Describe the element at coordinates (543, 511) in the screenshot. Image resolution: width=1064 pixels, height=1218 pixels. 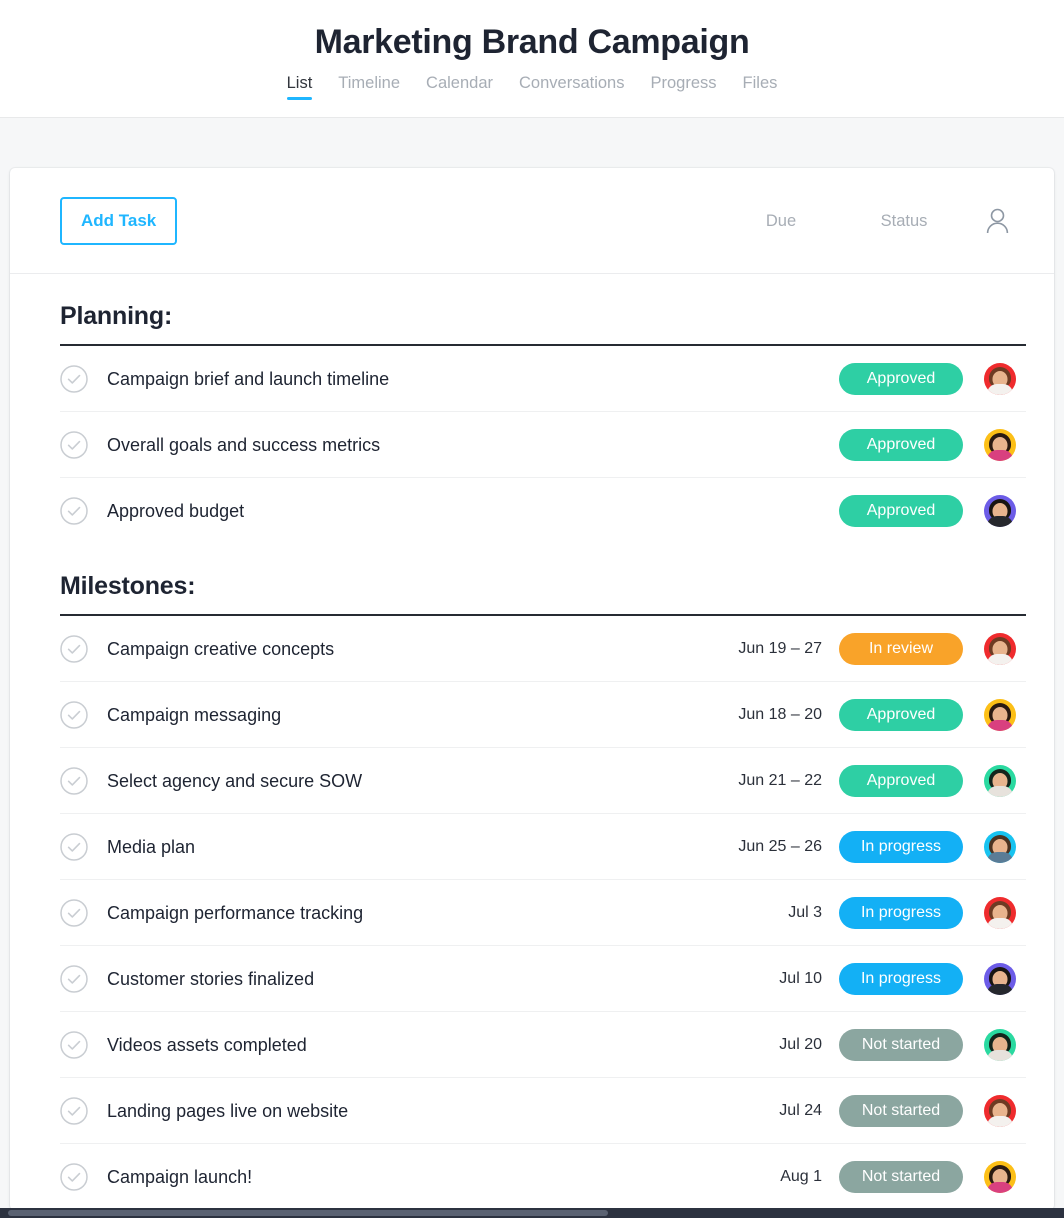
I see `task-row: Approved budget Approved` at that location.